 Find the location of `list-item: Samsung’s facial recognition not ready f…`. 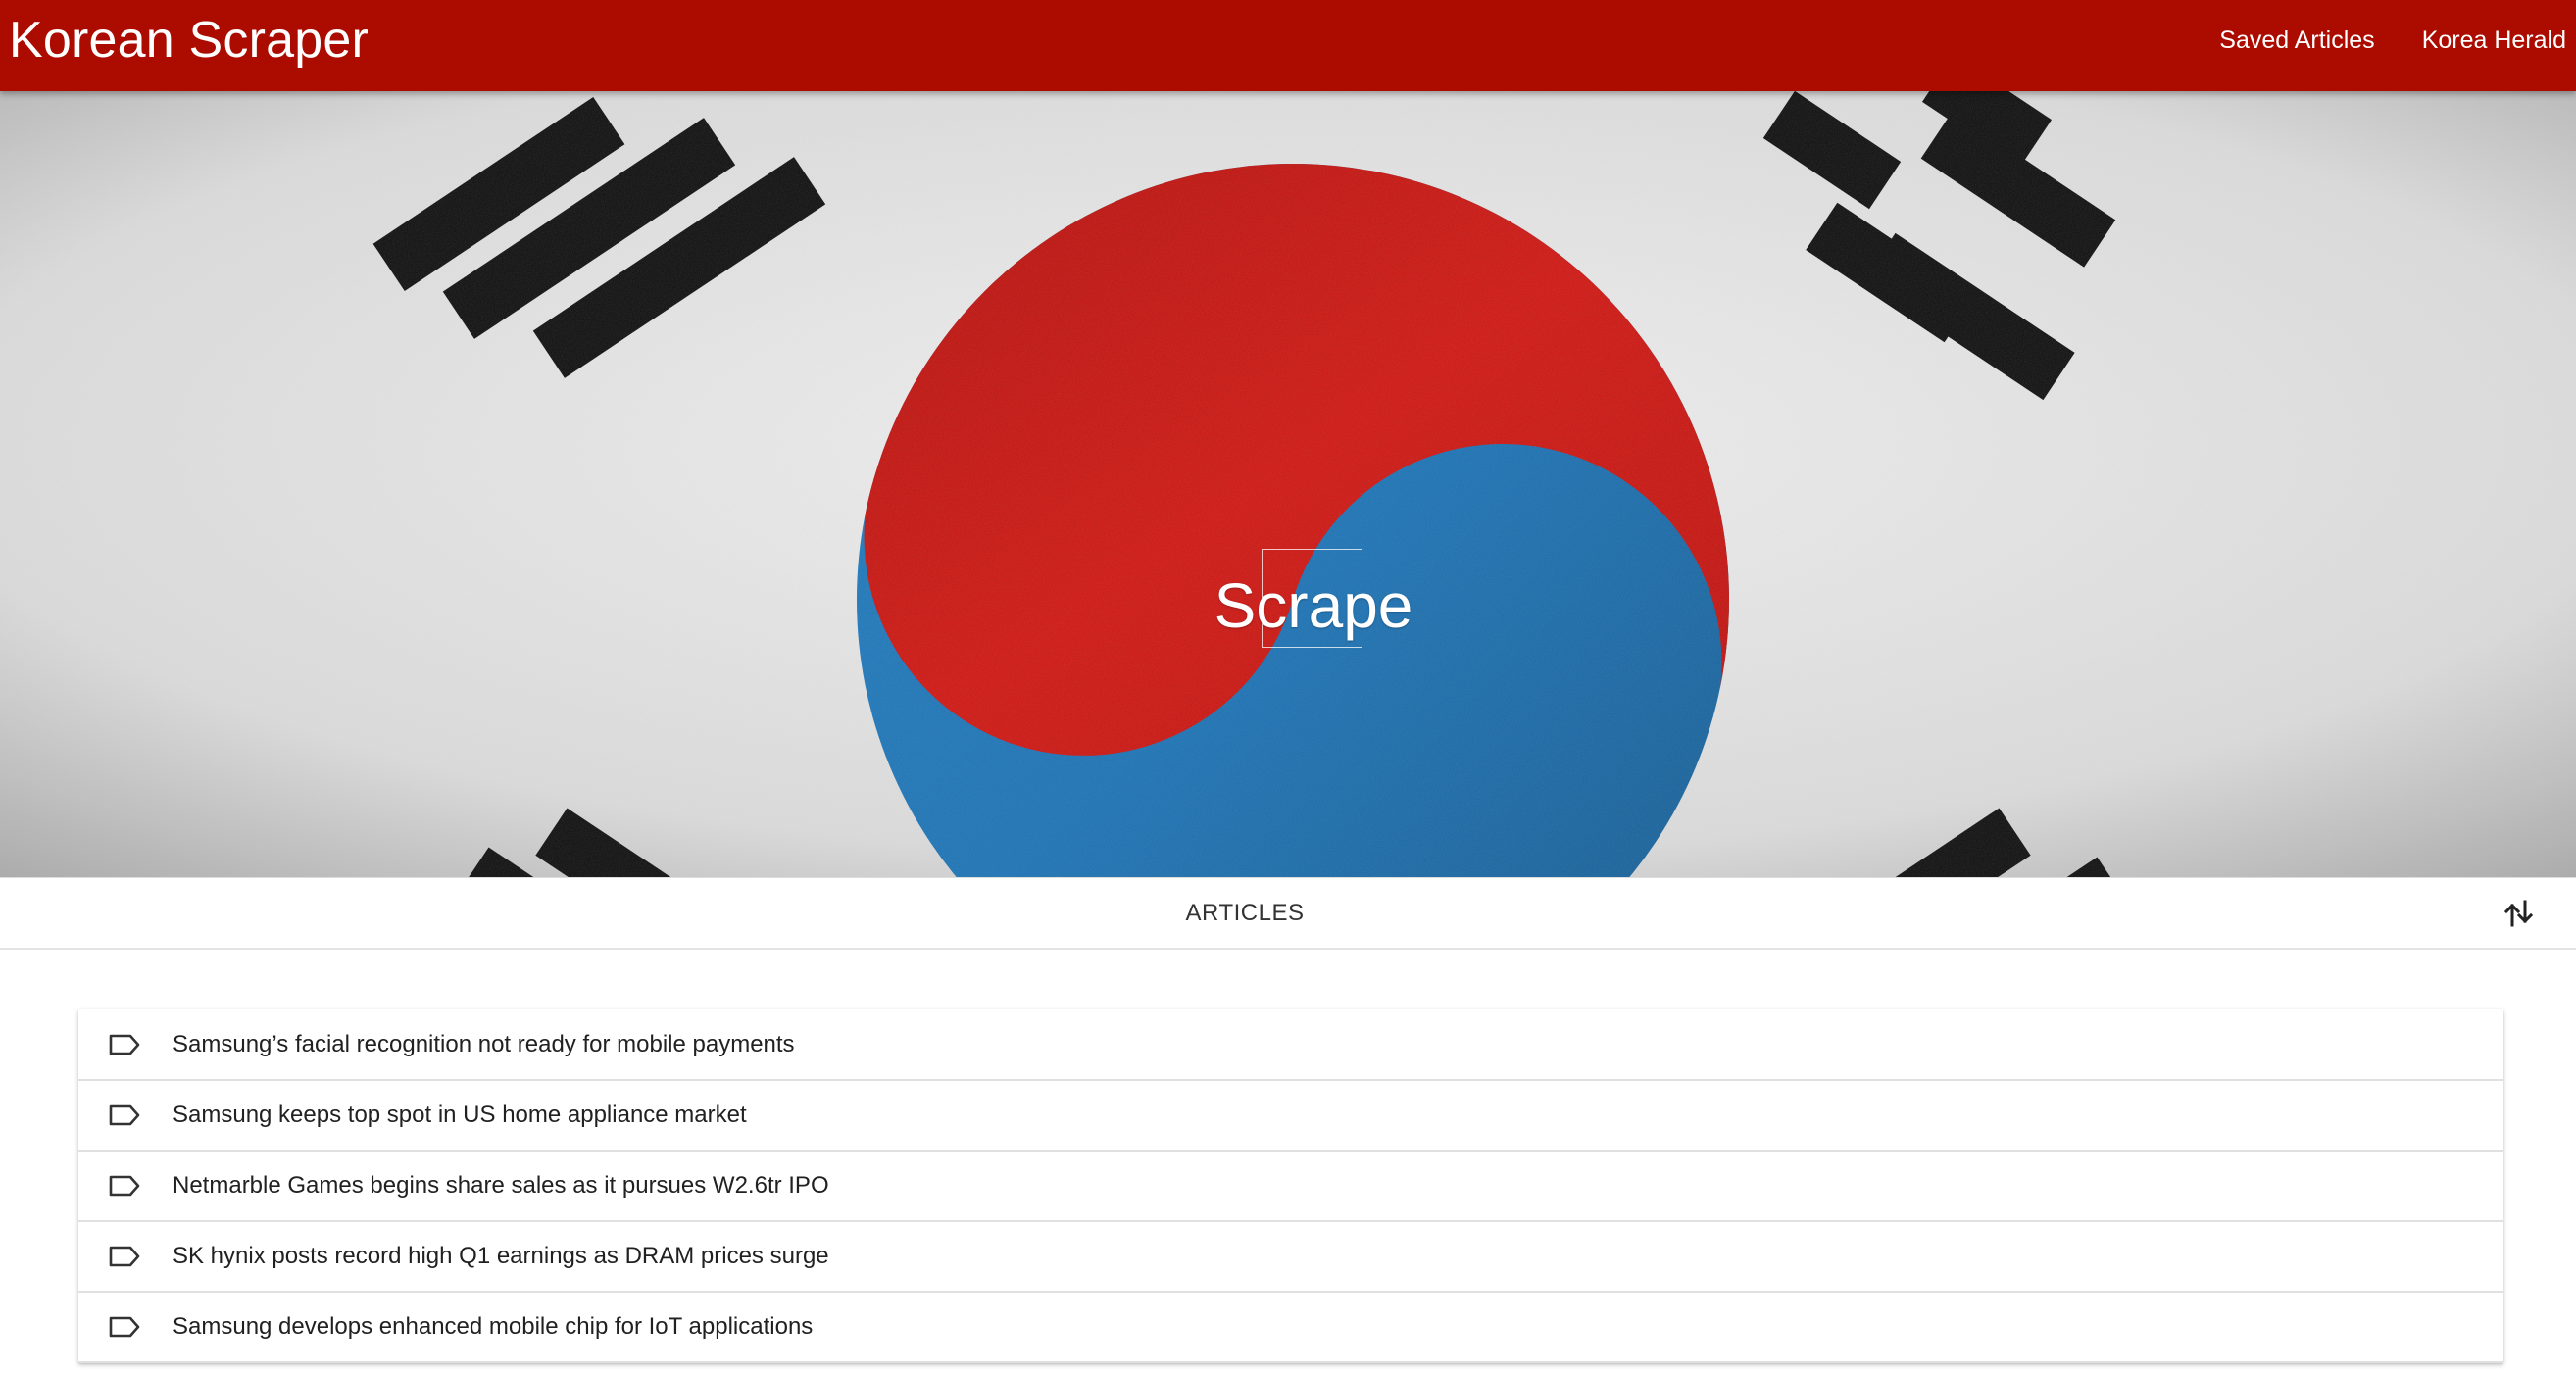

list-item: Samsung’s facial recognition not ready f… is located at coordinates (1290, 1045).